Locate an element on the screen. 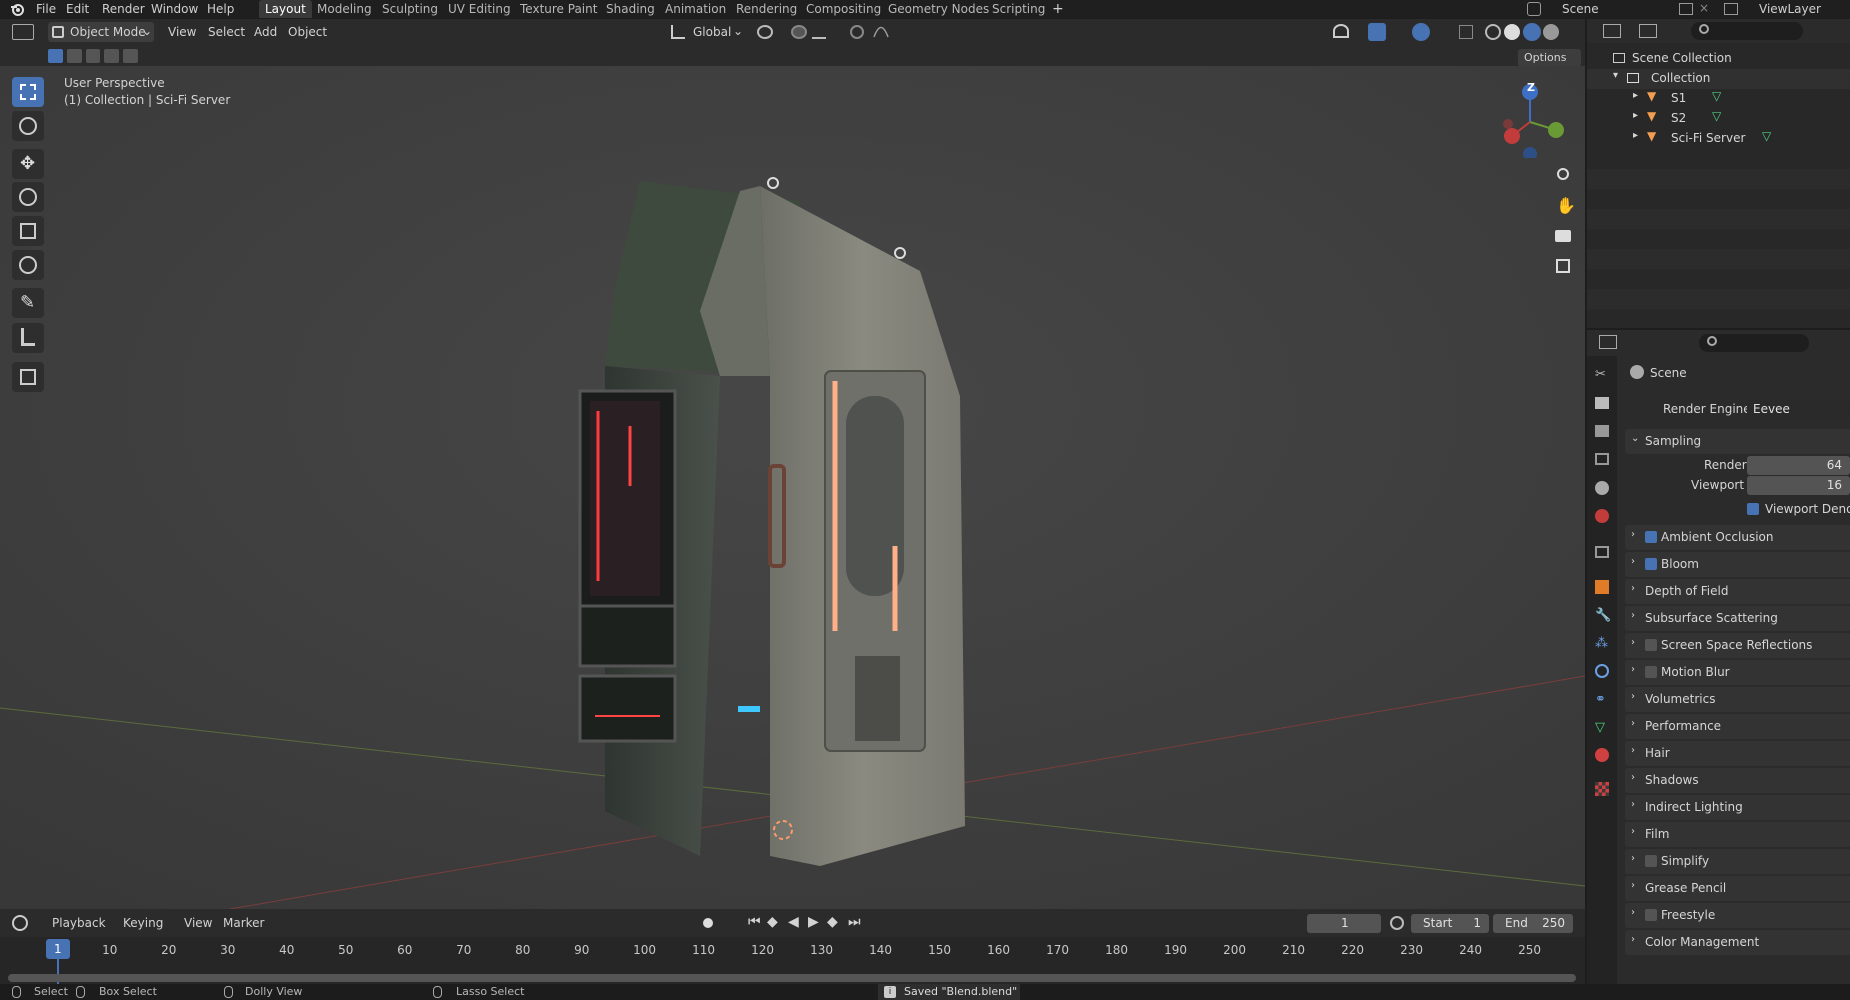 This screenshot has height=1000, width=1850. menu-add: Add is located at coordinates (265, 32).